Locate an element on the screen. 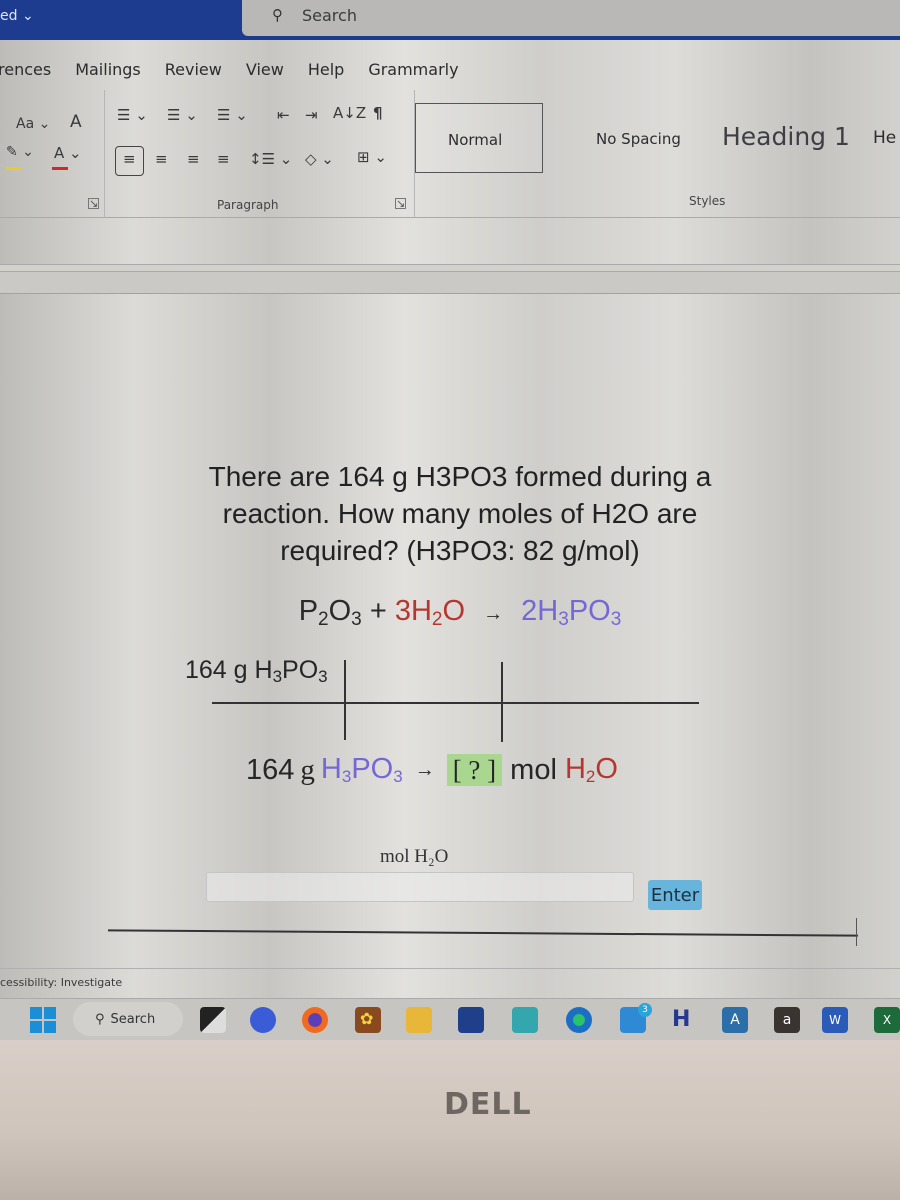 The width and height of the screenshot is (900, 1200). font-dialog-launcher-icon: ↘ is located at coordinates (93, 203).